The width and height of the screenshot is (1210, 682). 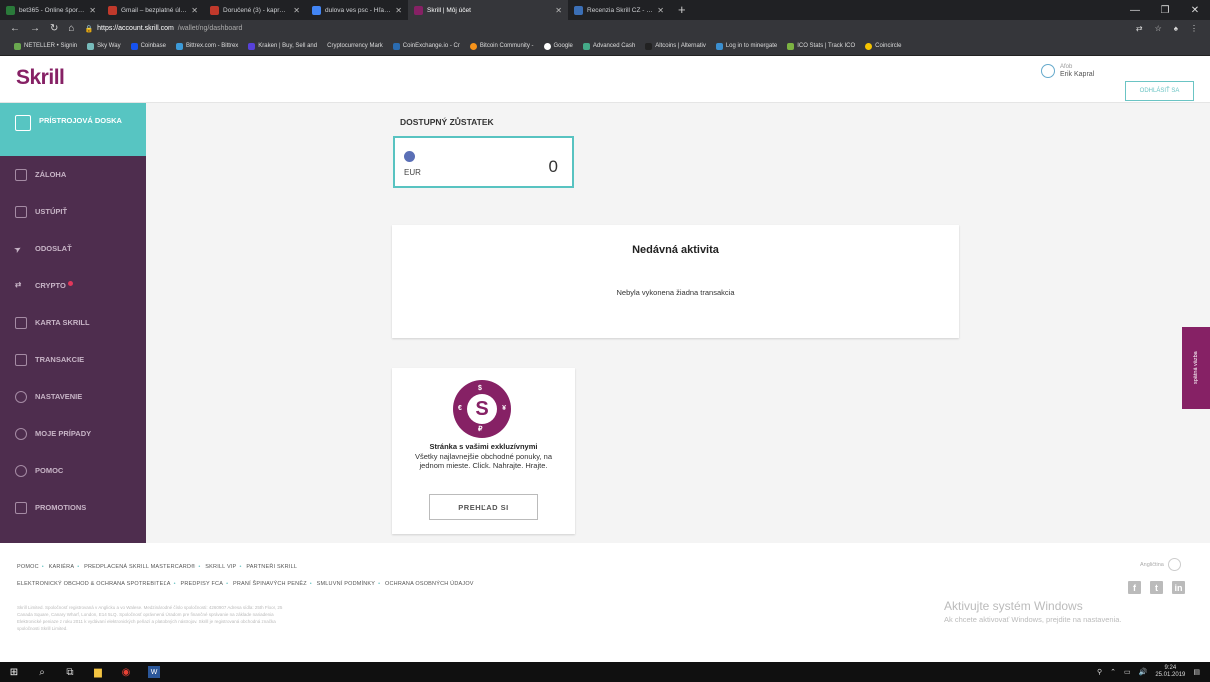 I want to click on help-icon, so click(x=21, y=470).